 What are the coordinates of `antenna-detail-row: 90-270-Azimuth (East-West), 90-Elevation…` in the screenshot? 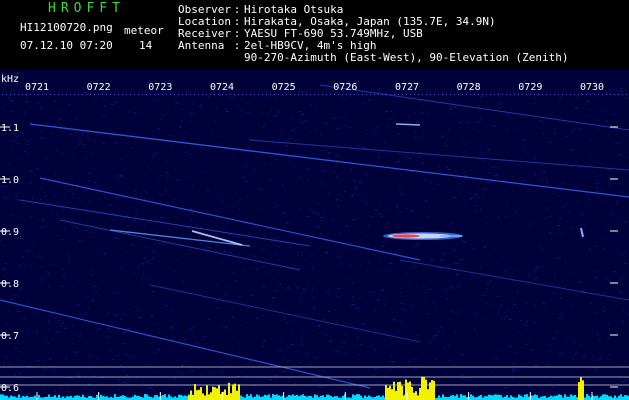 It's located at (373, 58).